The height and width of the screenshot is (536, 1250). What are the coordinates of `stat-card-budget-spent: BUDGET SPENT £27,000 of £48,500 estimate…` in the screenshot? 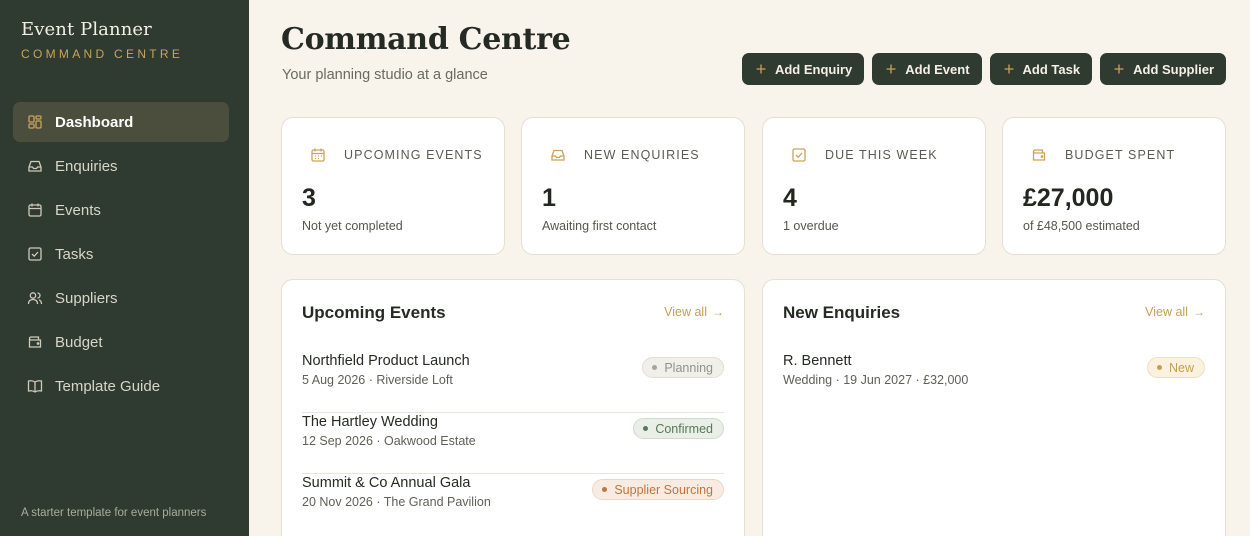 It's located at (1114, 186).